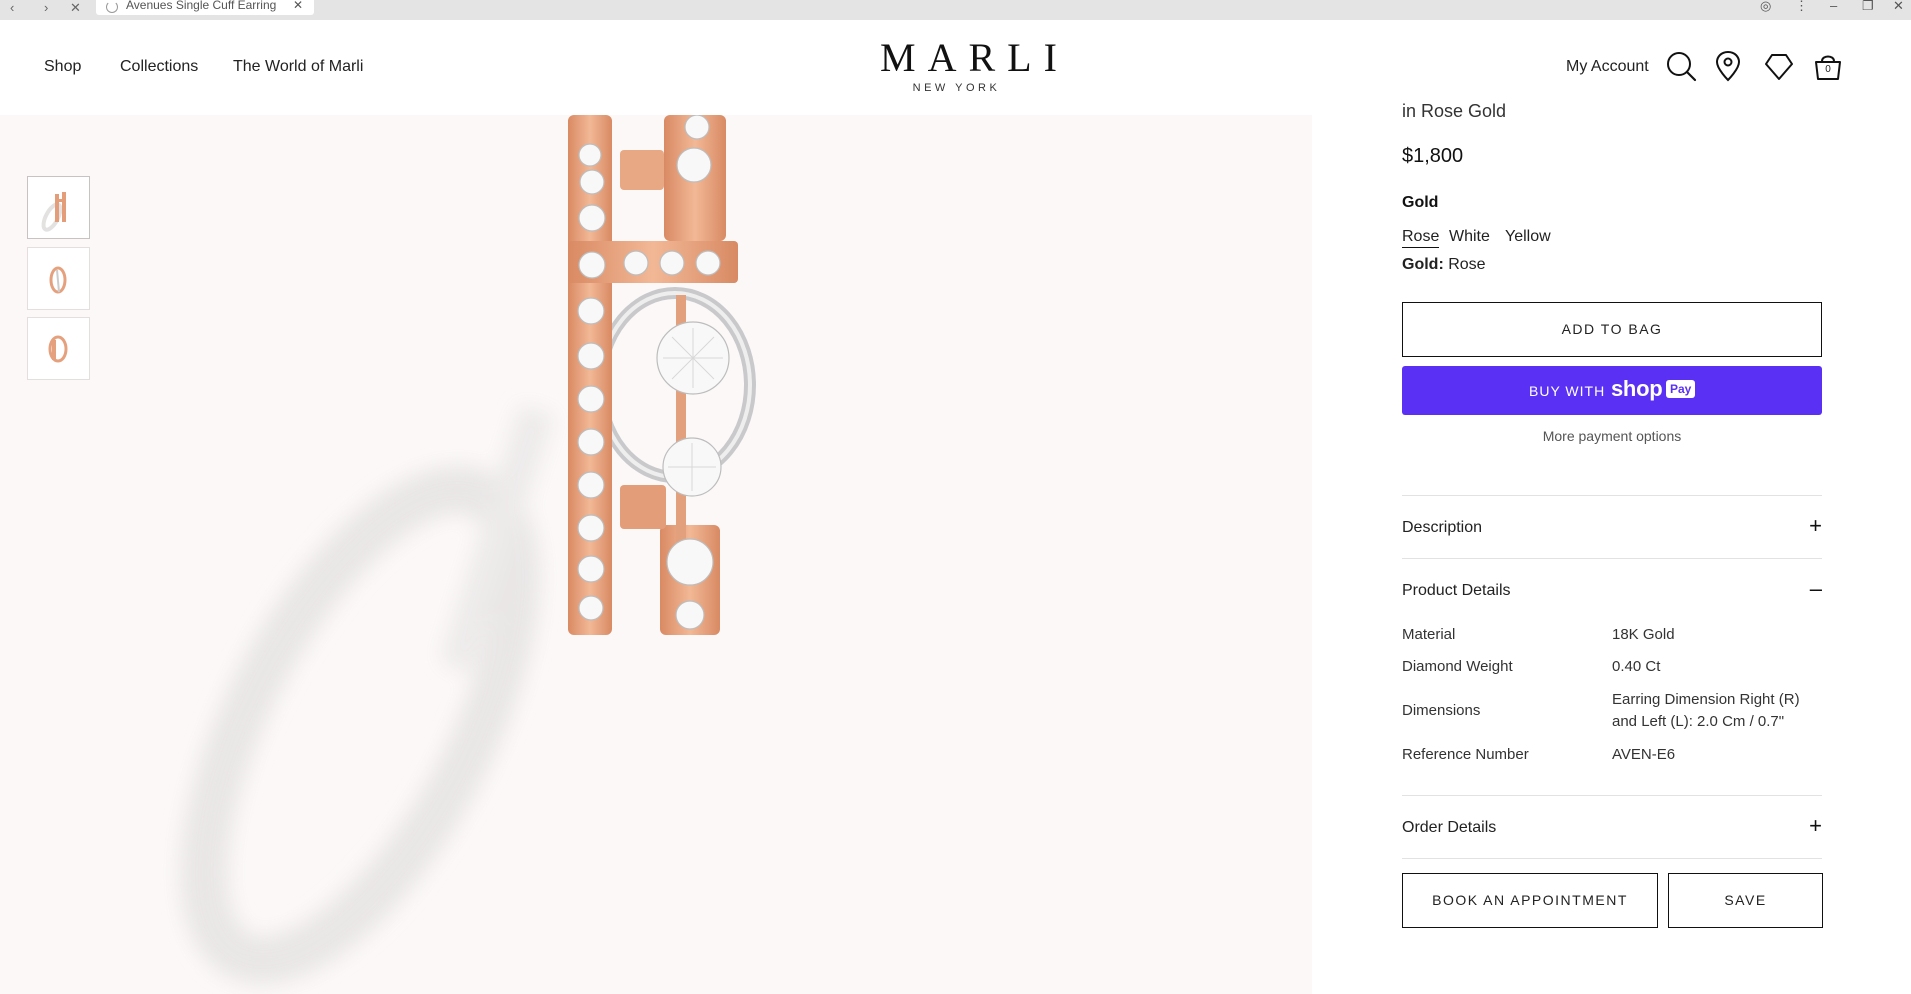  I want to click on selected-option: Gold: Rose, so click(1444, 265).